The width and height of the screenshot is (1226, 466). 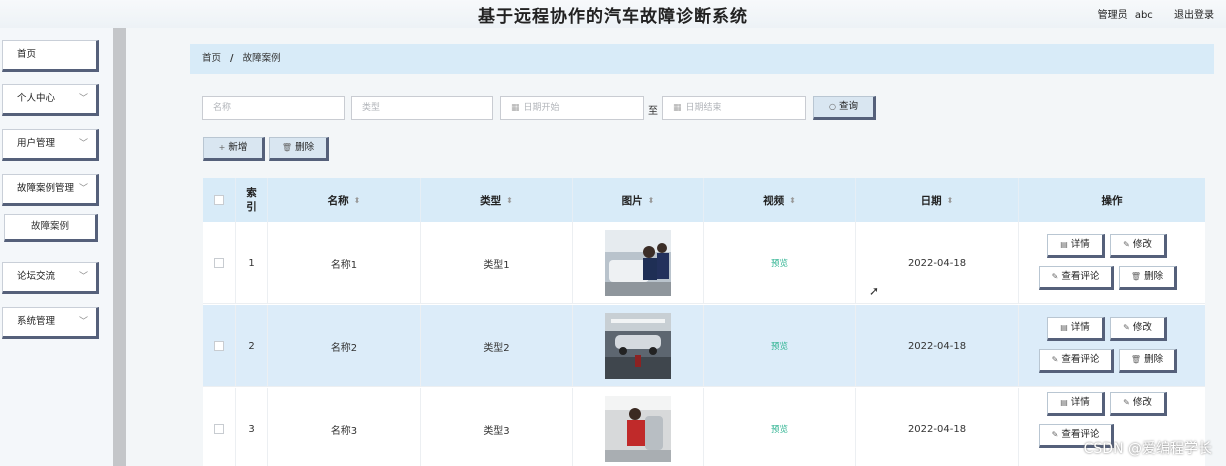 I want to click on sidebar-item-personal-center: 个人中心 ﹀, so click(x=50, y=100).